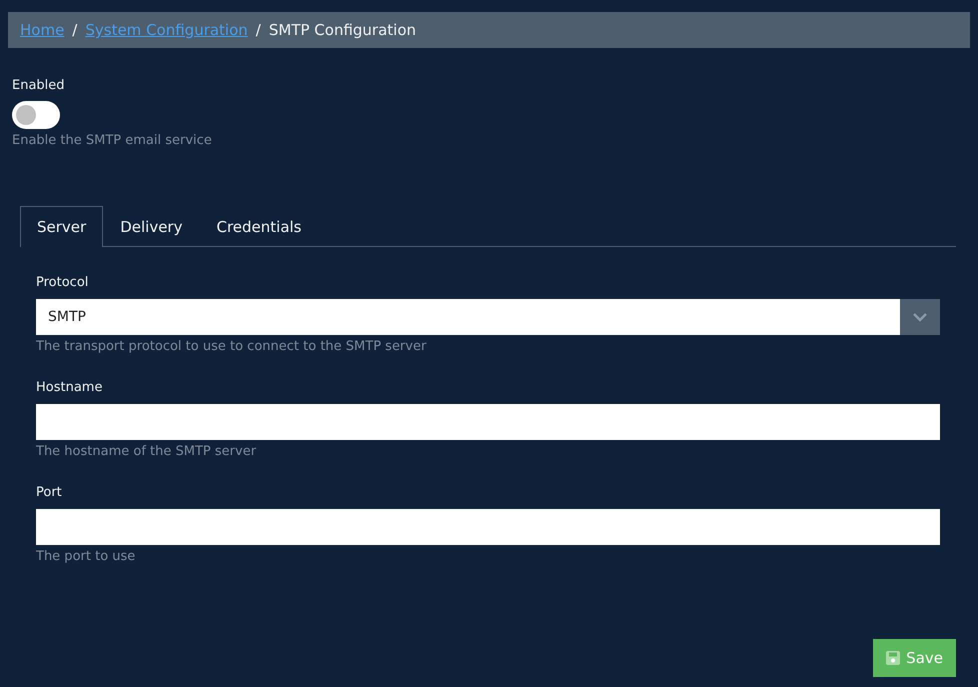  I want to click on breadcrumb-current: SMTP Configuration, so click(342, 30).